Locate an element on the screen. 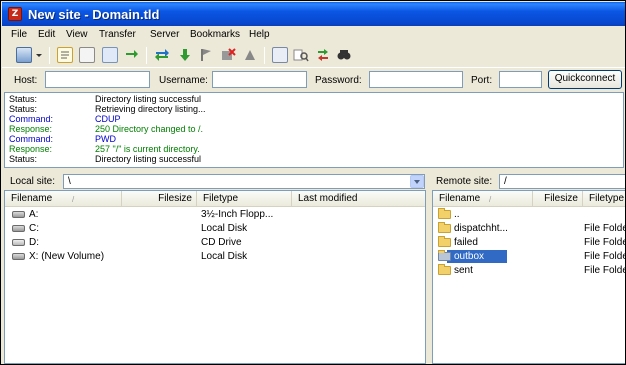 The image size is (626, 365). host-input is located at coordinates (97, 79).